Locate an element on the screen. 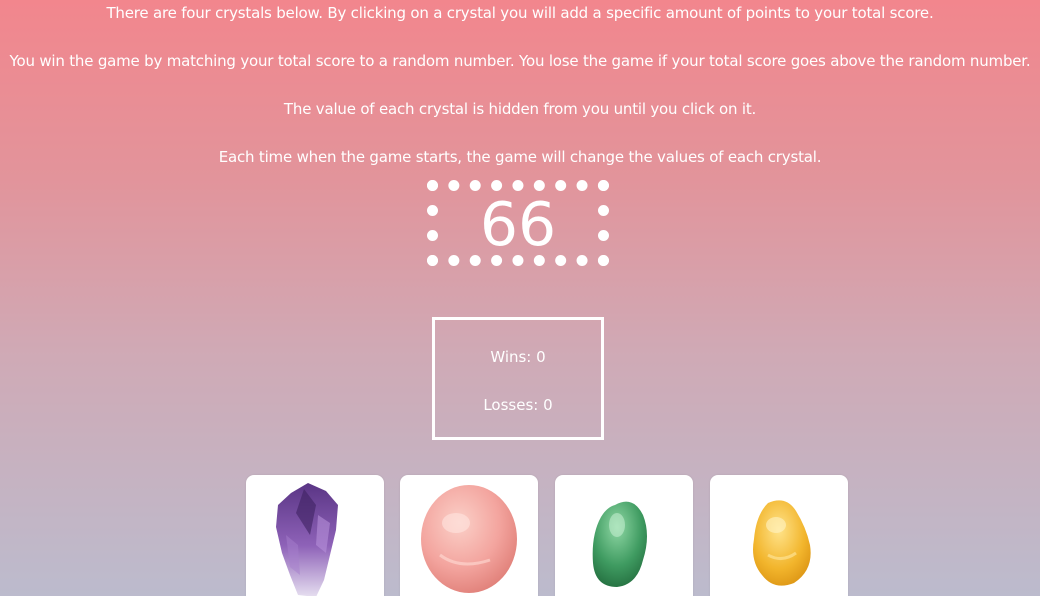  target-number: 66 is located at coordinates (518, 225).